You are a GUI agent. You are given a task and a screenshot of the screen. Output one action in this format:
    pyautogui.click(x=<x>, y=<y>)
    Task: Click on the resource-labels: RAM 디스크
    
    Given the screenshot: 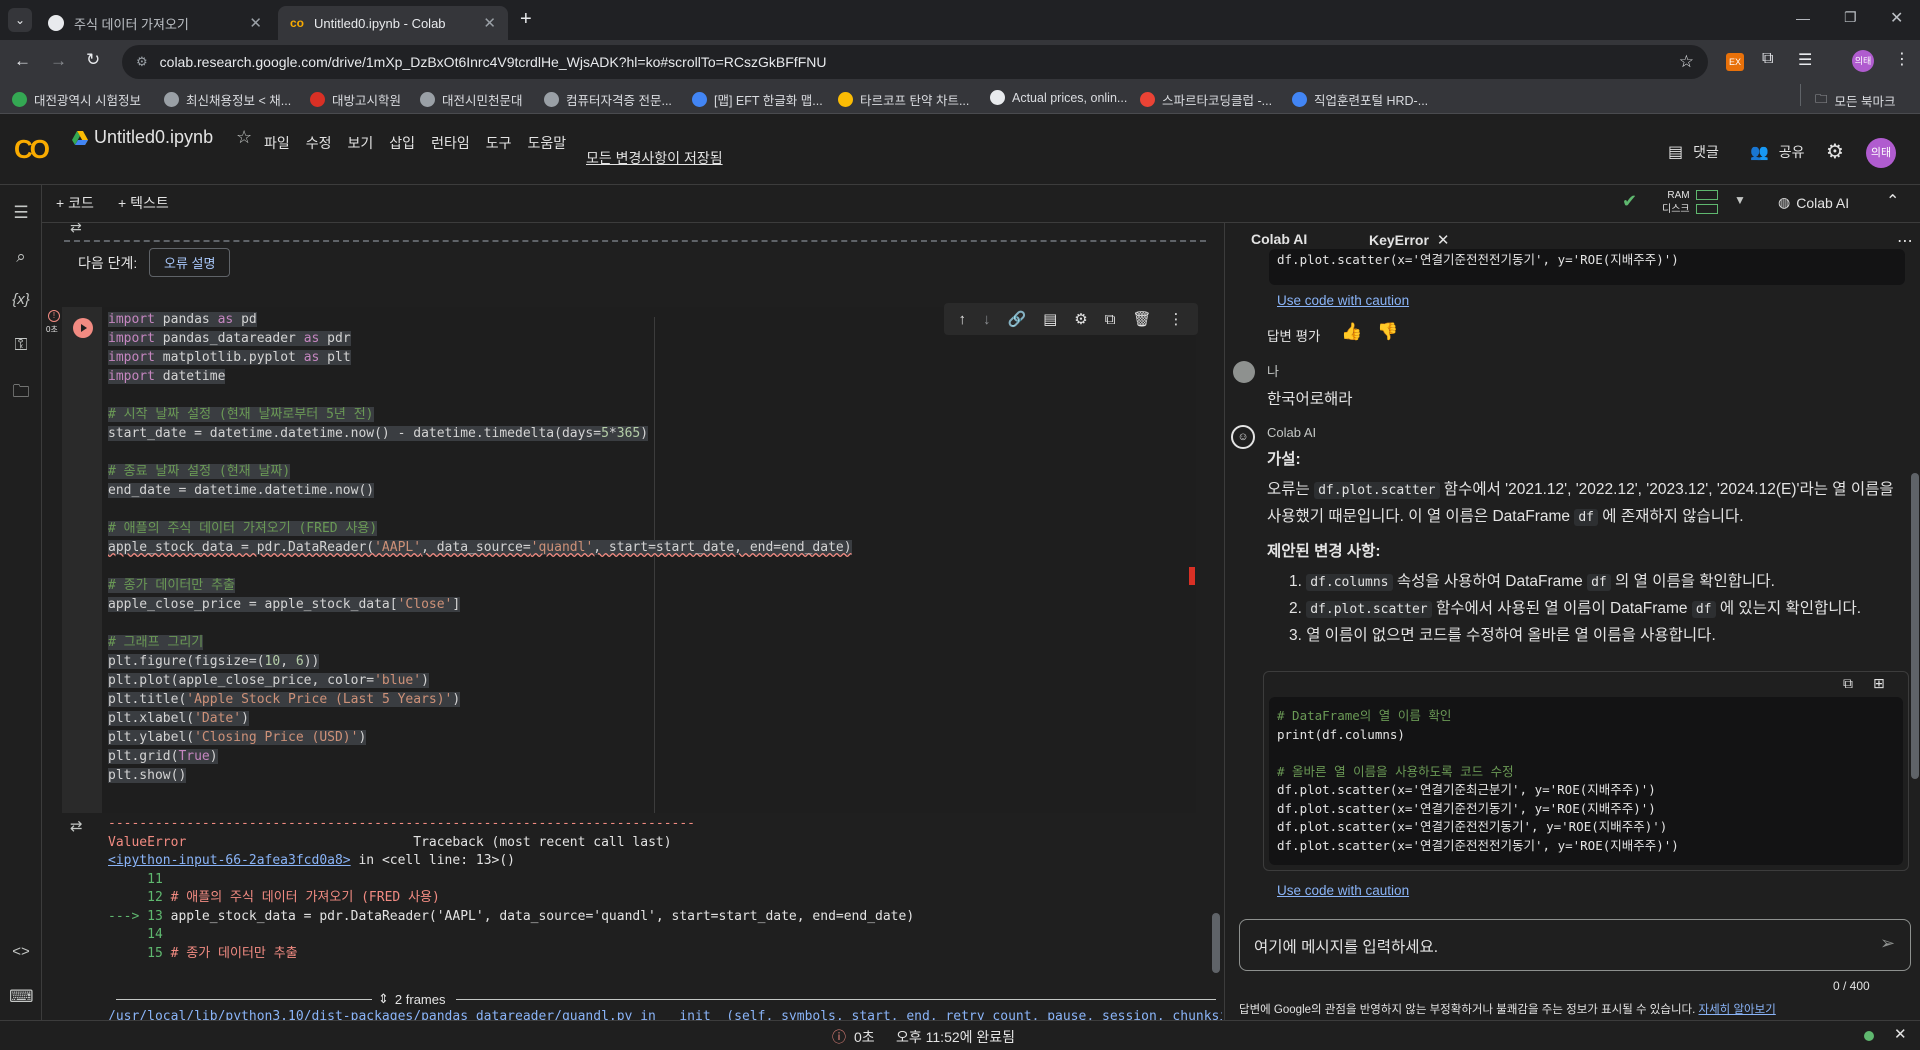 What is the action you would take?
    pyautogui.click(x=1676, y=203)
    